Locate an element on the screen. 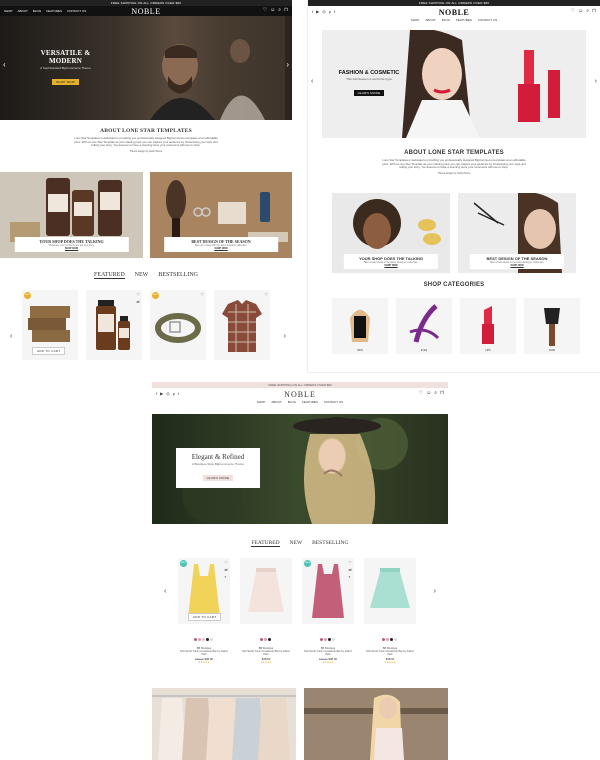 The image size is (600, 760). product-card: SALE ♡ ⇄ ⌕ is located at coordinates (328, 591).